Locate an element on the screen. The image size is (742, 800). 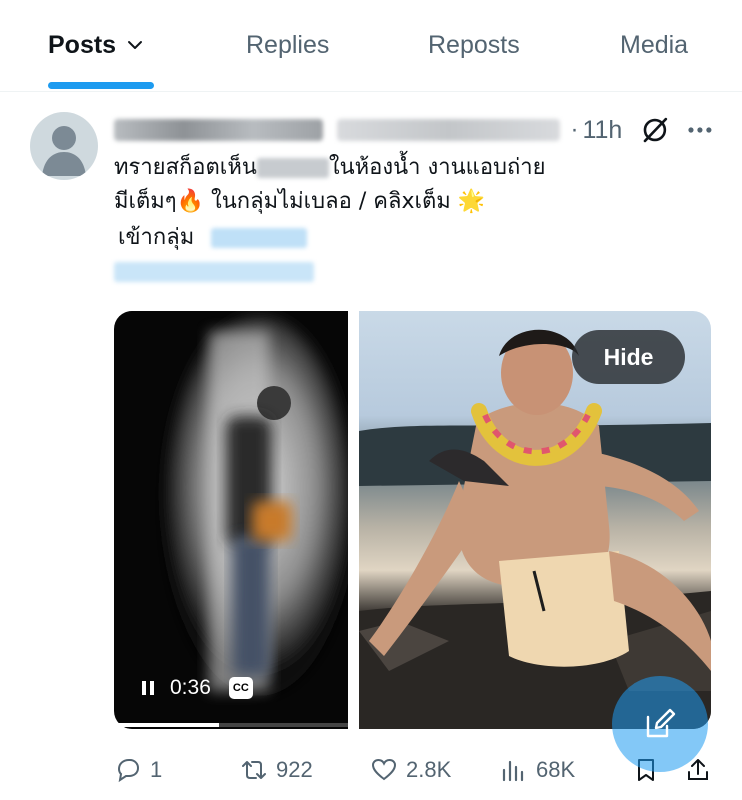
repost-count: 922 is located at coordinates (294, 769).